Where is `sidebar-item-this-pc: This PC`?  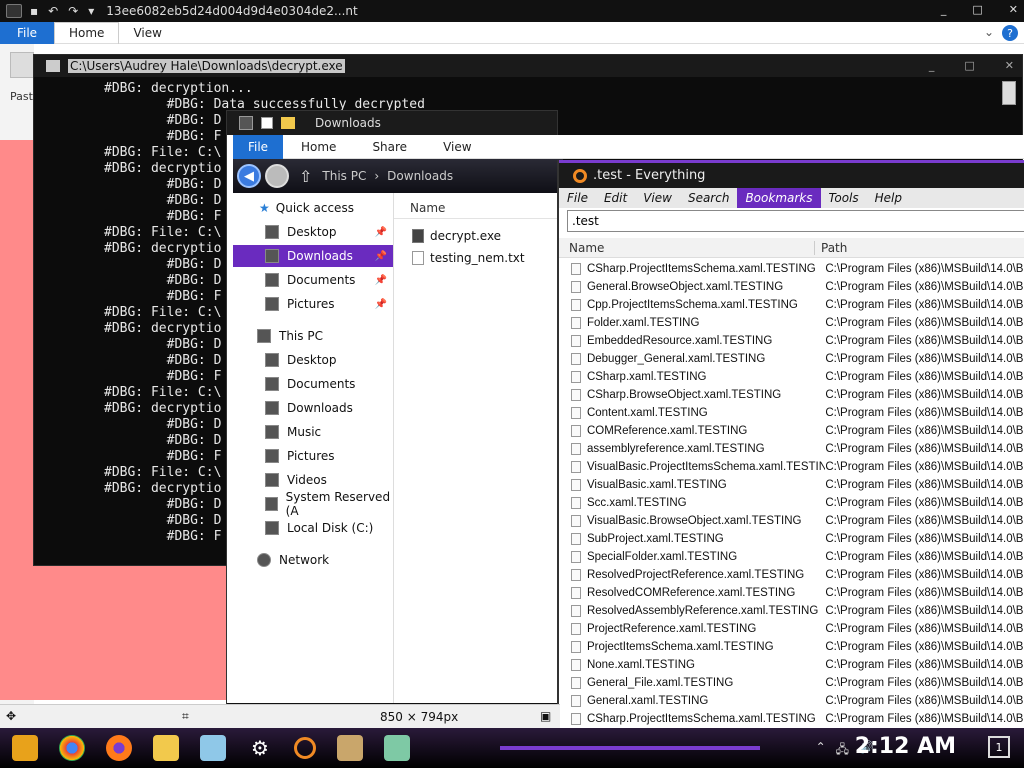 sidebar-item-this-pc: This PC is located at coordinates (313, 336).